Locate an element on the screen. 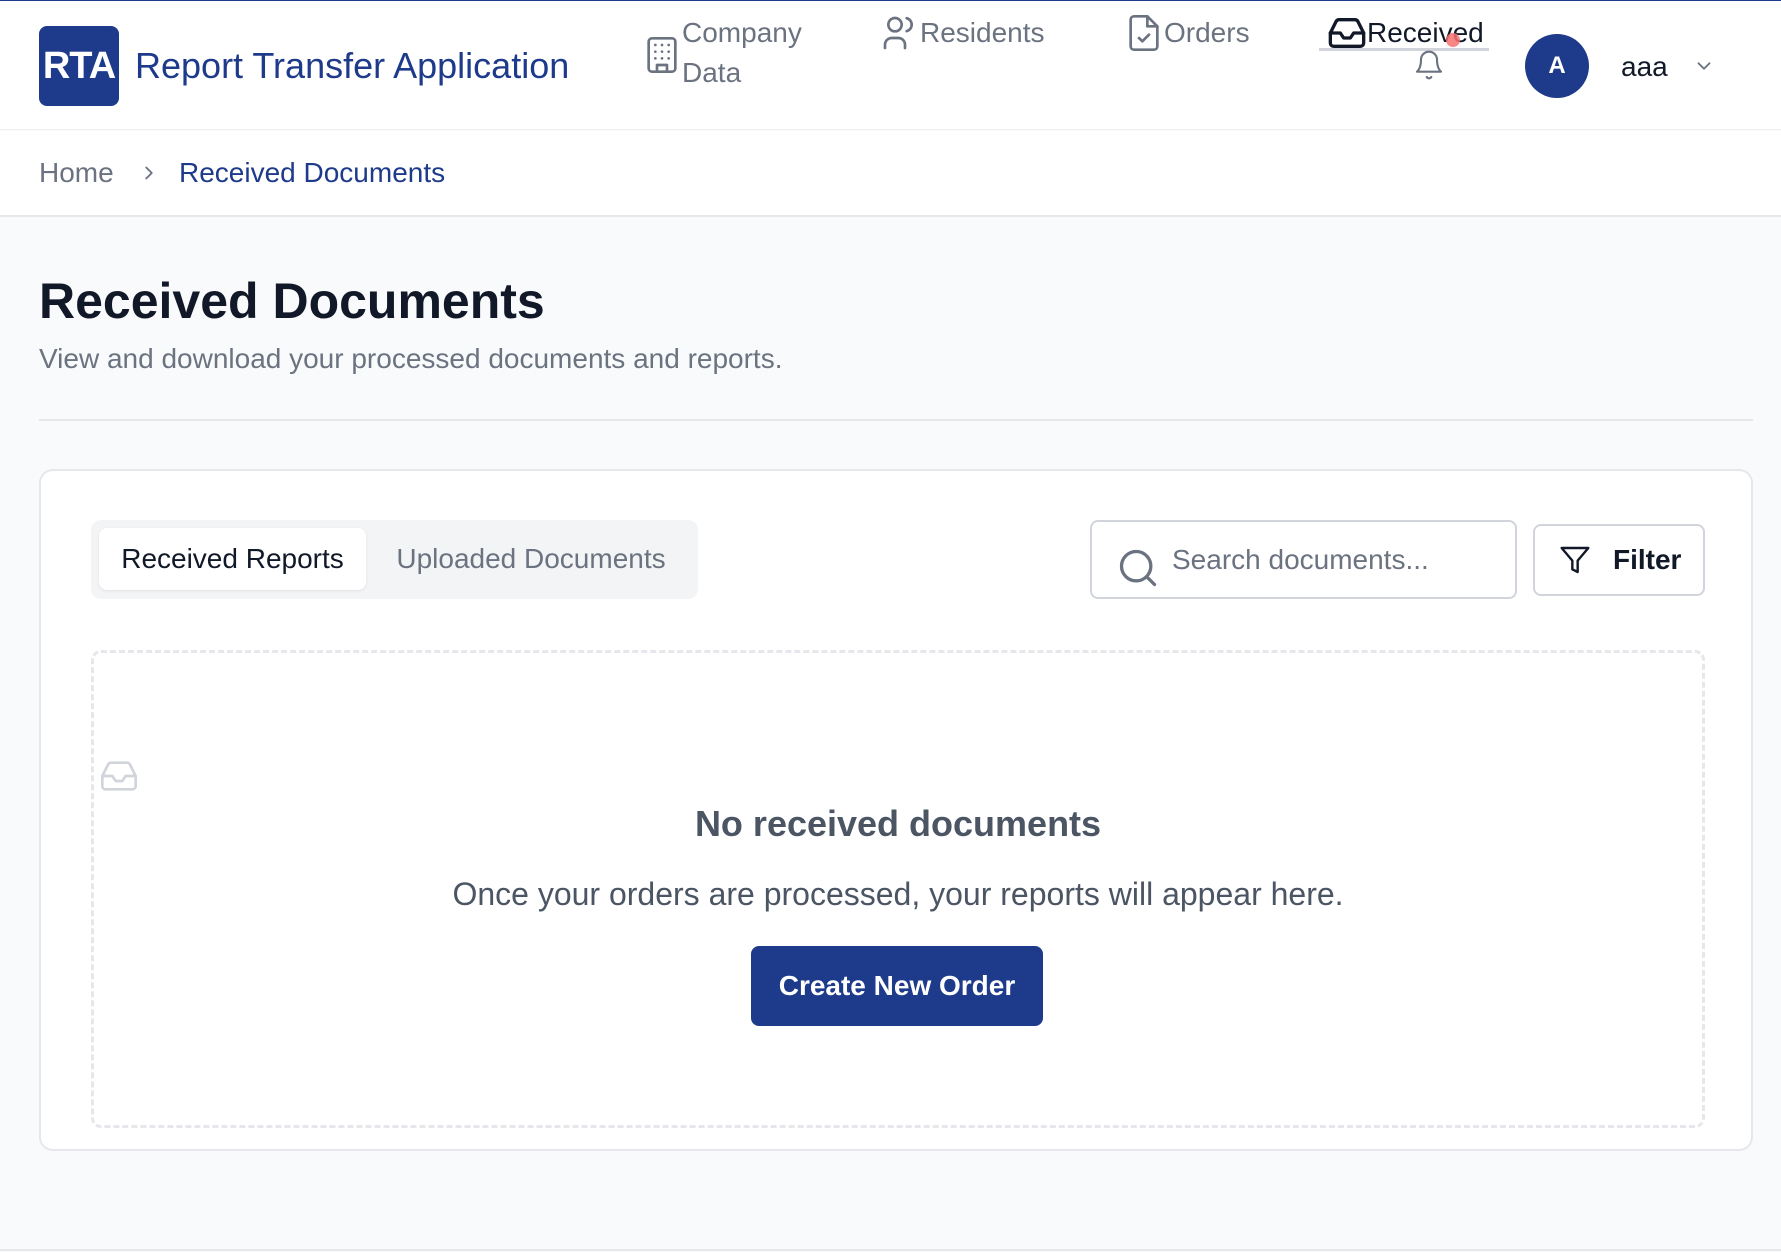 This screenshot has height=1252, width=1781. tab-uploaded-documents: Uploaded Documents is located at coordinates (531, 559).